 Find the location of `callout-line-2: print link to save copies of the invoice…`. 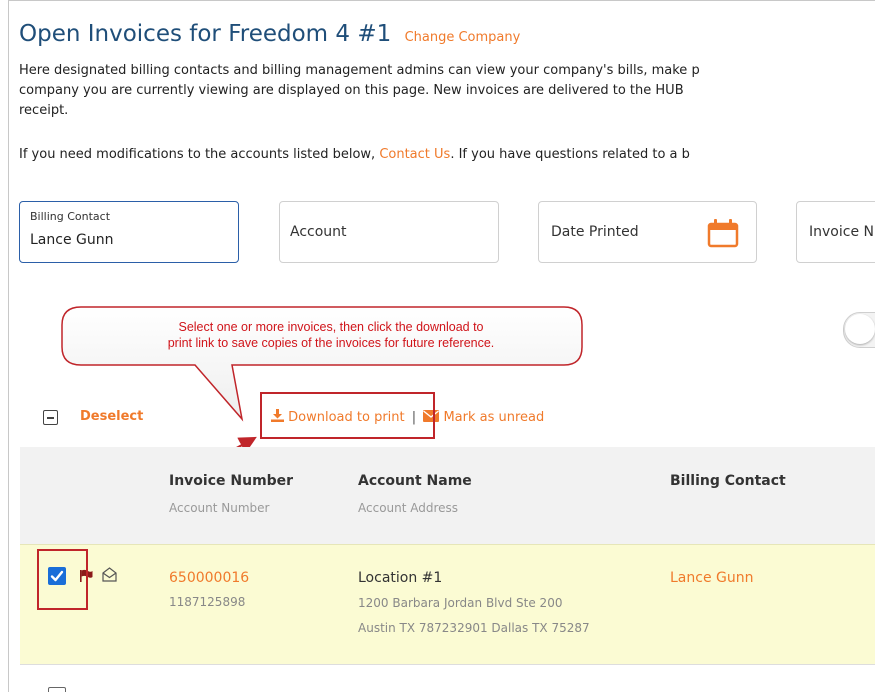

callout-line-2: print link to save copies of the invoice… is located at coordinates (331, 343).